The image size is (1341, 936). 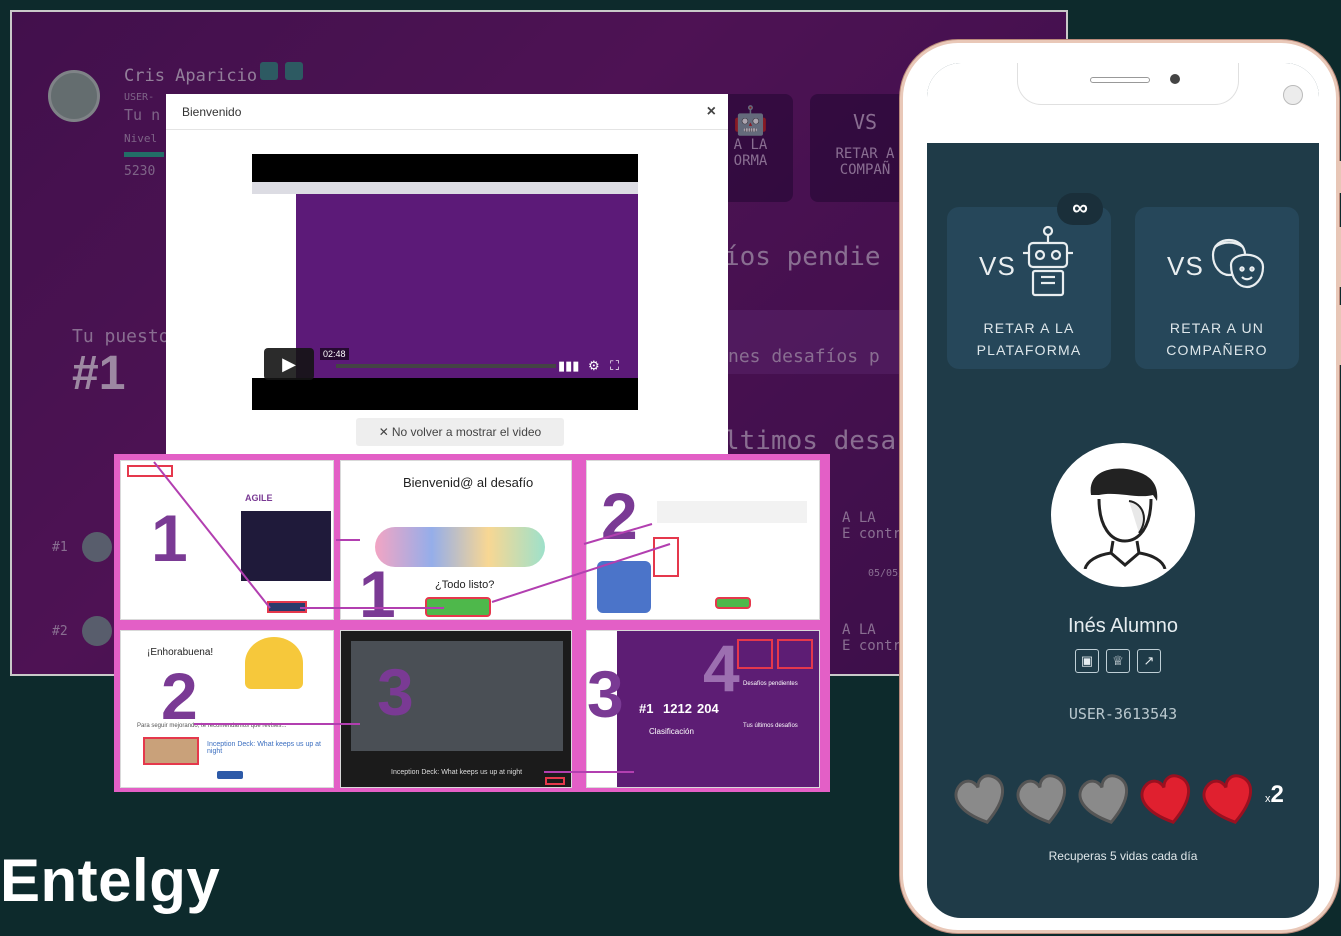 What do you see at coordinates (1120, 80) in the screenshot?
I see `speaker` at bounding box center [1120, 80].